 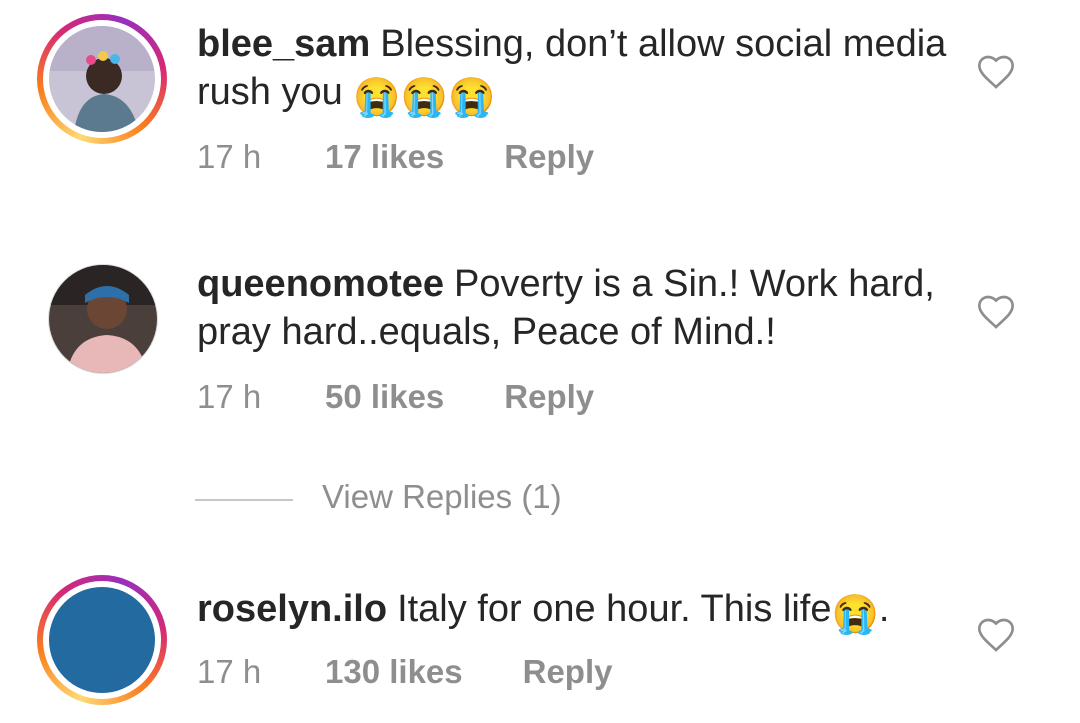 I want to click on comment-username: blee_sam, so click(x=283, y=44).